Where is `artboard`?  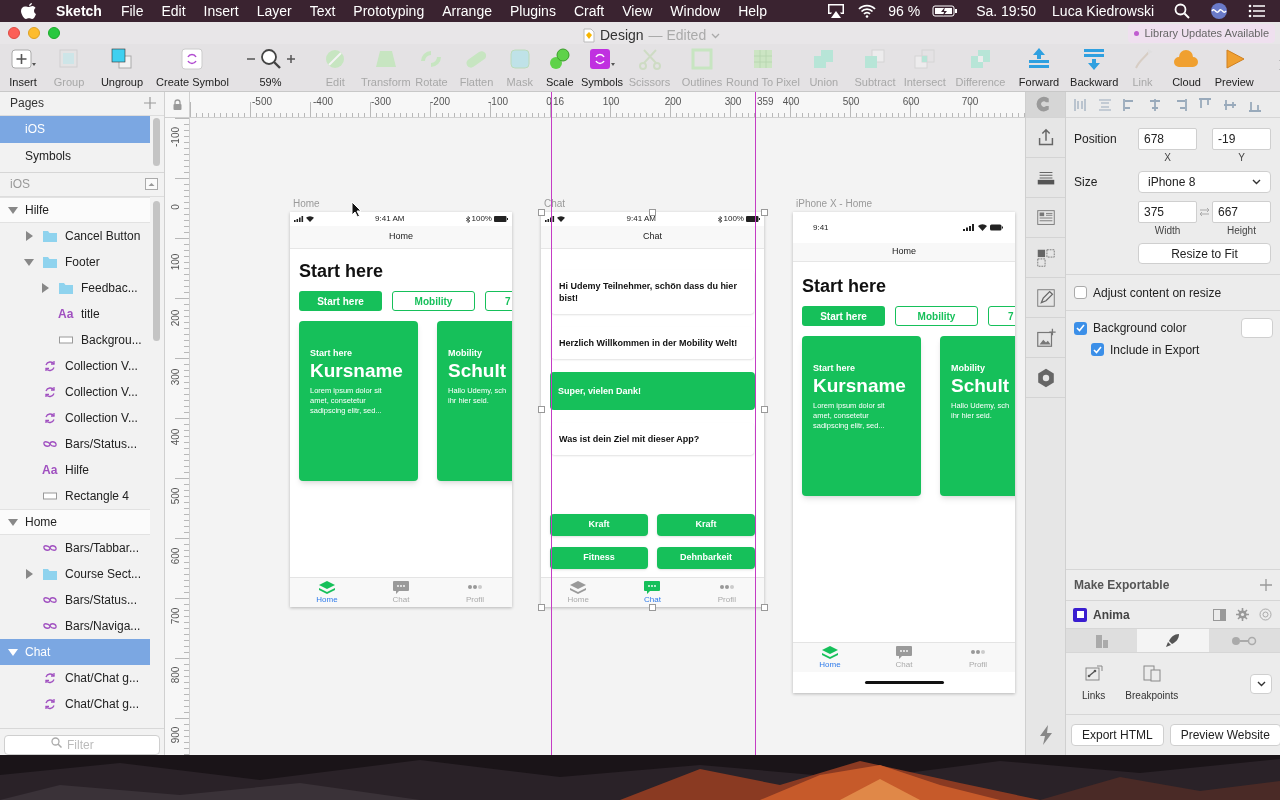
artboard is located at coordinates (652, 409).